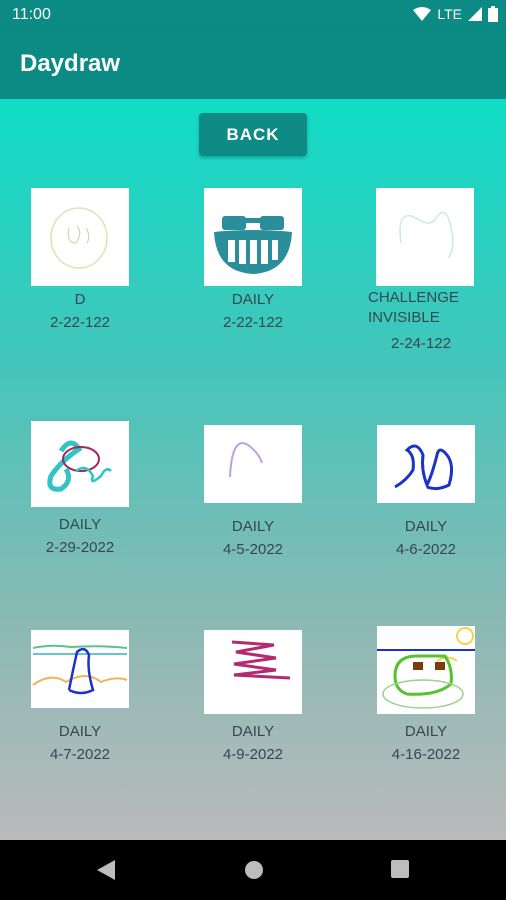 The height and width of the screenshot is (900, 506). What do you see at coordinates (80, 299) in the screenshot?
I see `drawing-title: D` at bounding box center [80, 299].